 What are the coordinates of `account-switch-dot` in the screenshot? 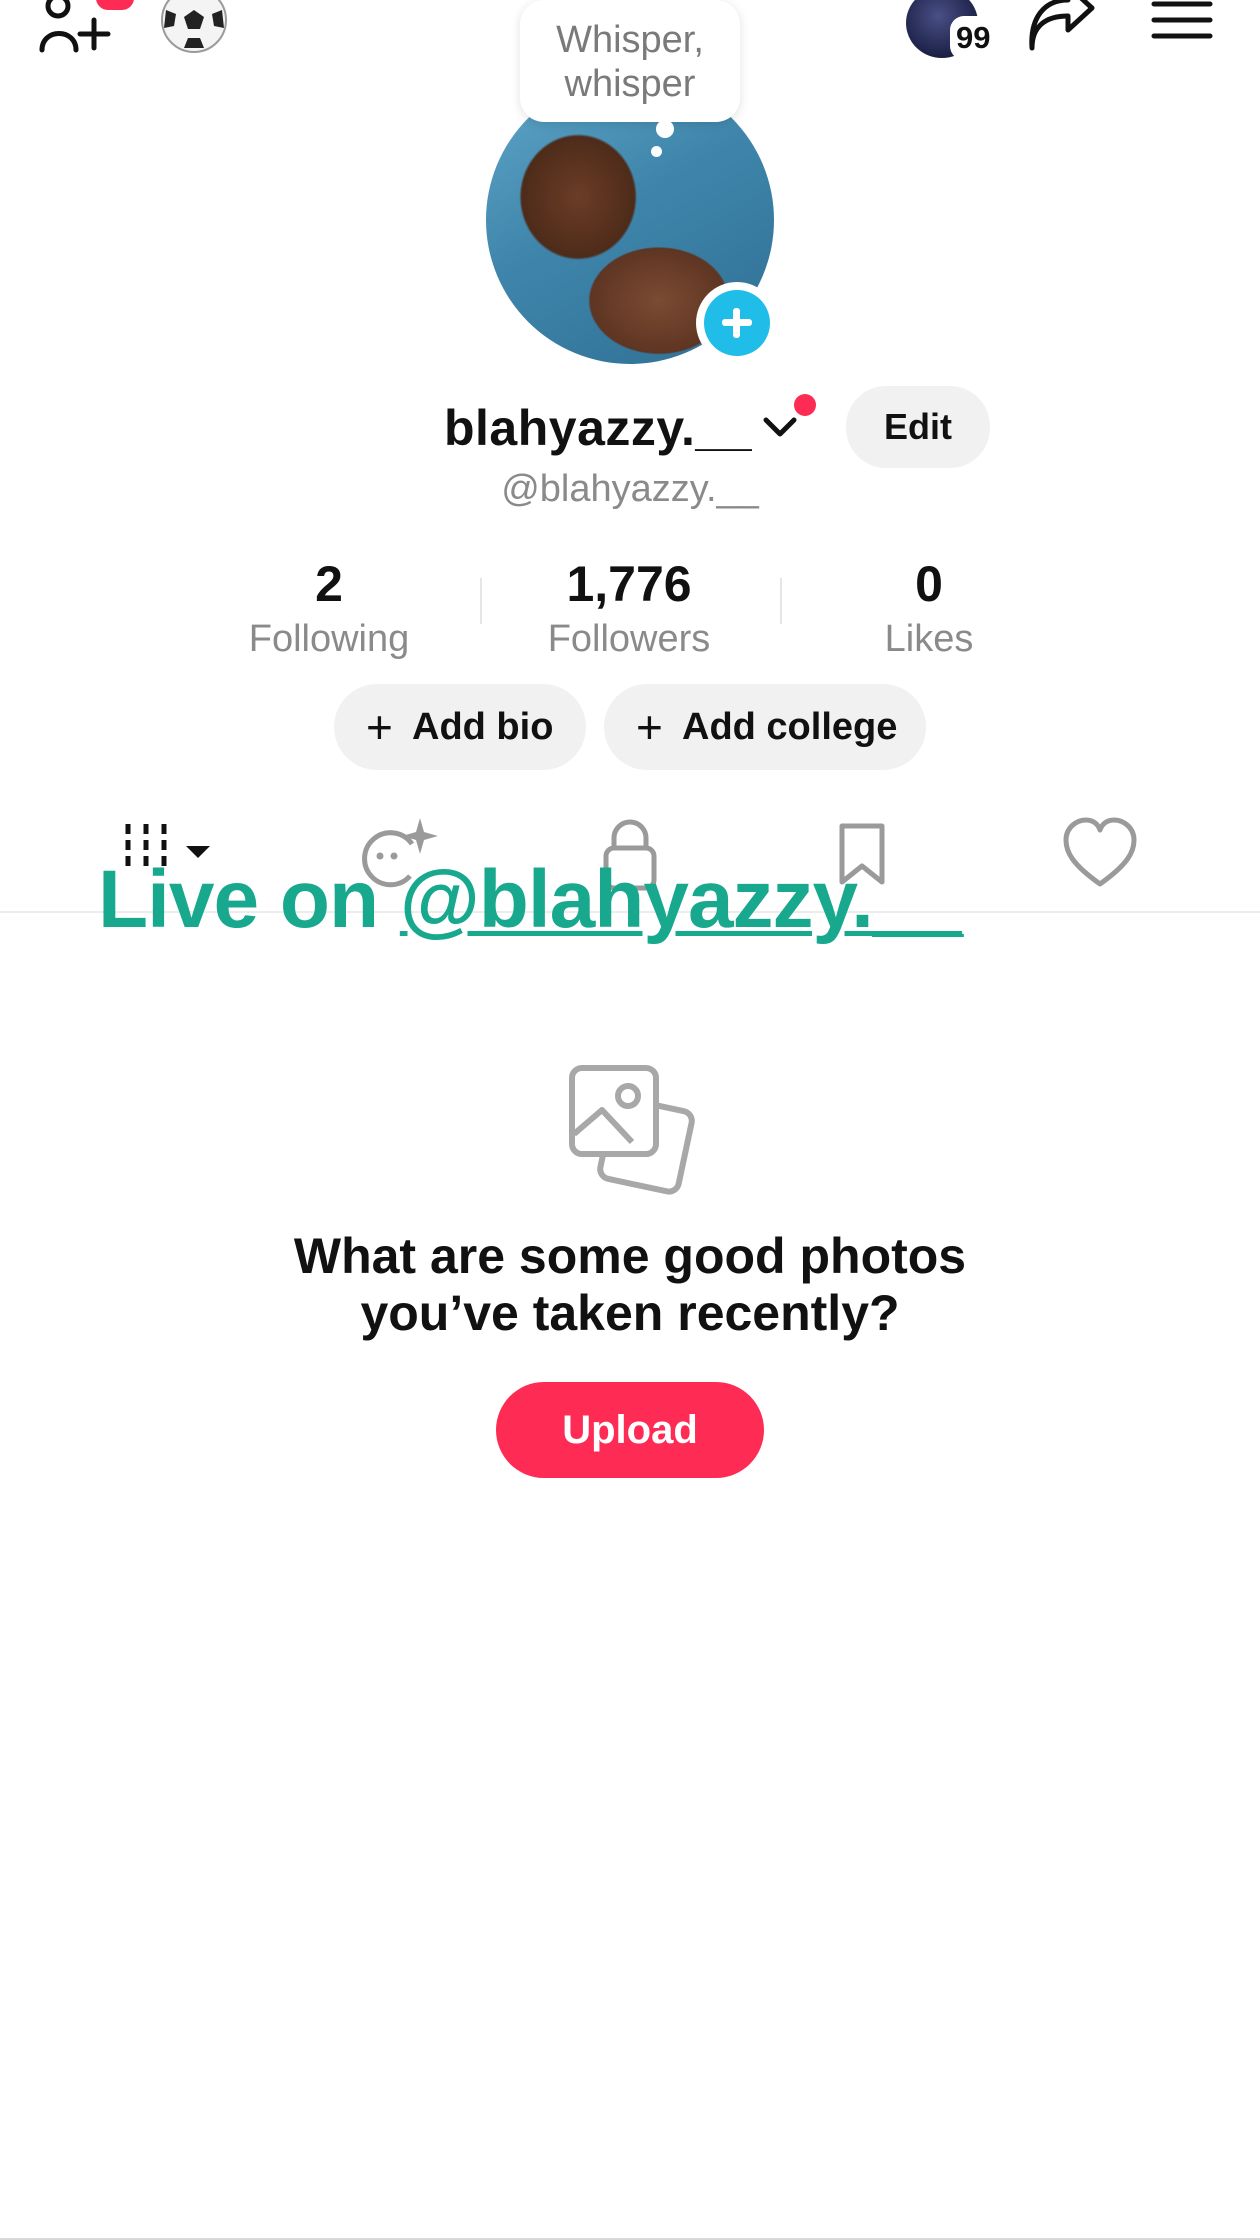 It's located at (805, 405).